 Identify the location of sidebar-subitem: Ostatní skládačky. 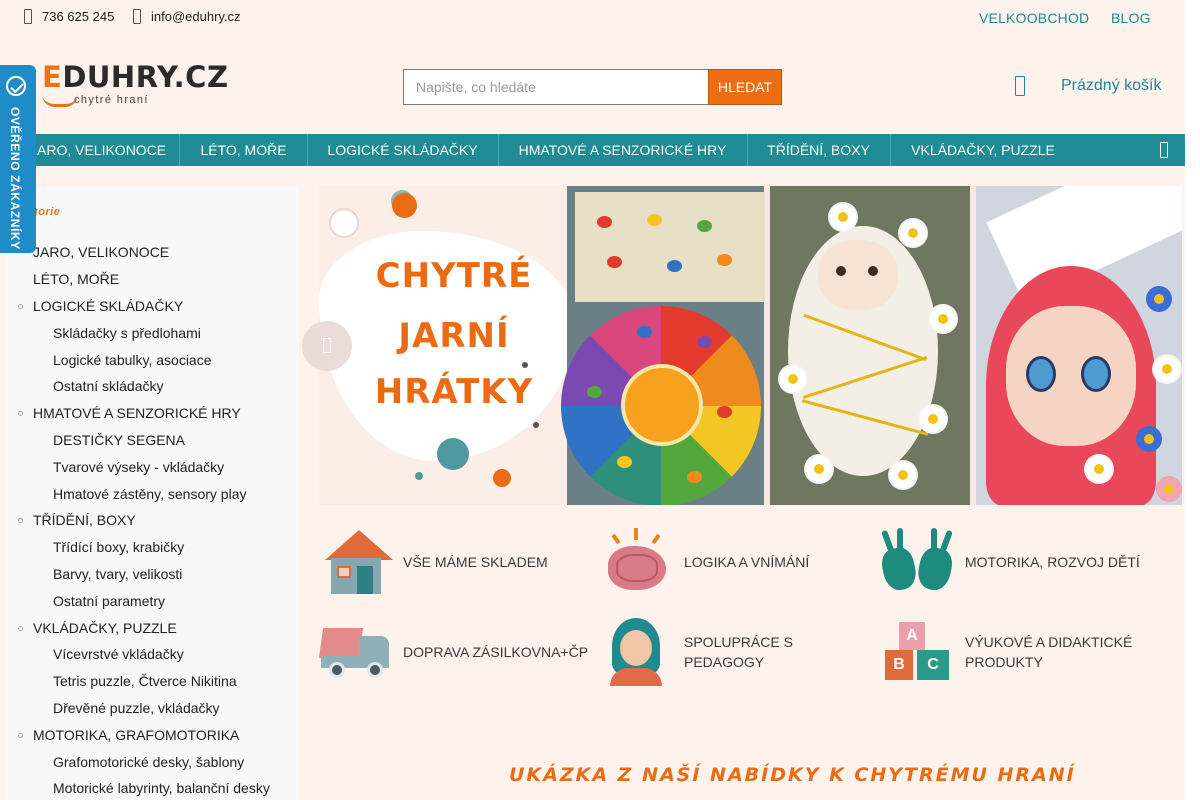
(108, 386).